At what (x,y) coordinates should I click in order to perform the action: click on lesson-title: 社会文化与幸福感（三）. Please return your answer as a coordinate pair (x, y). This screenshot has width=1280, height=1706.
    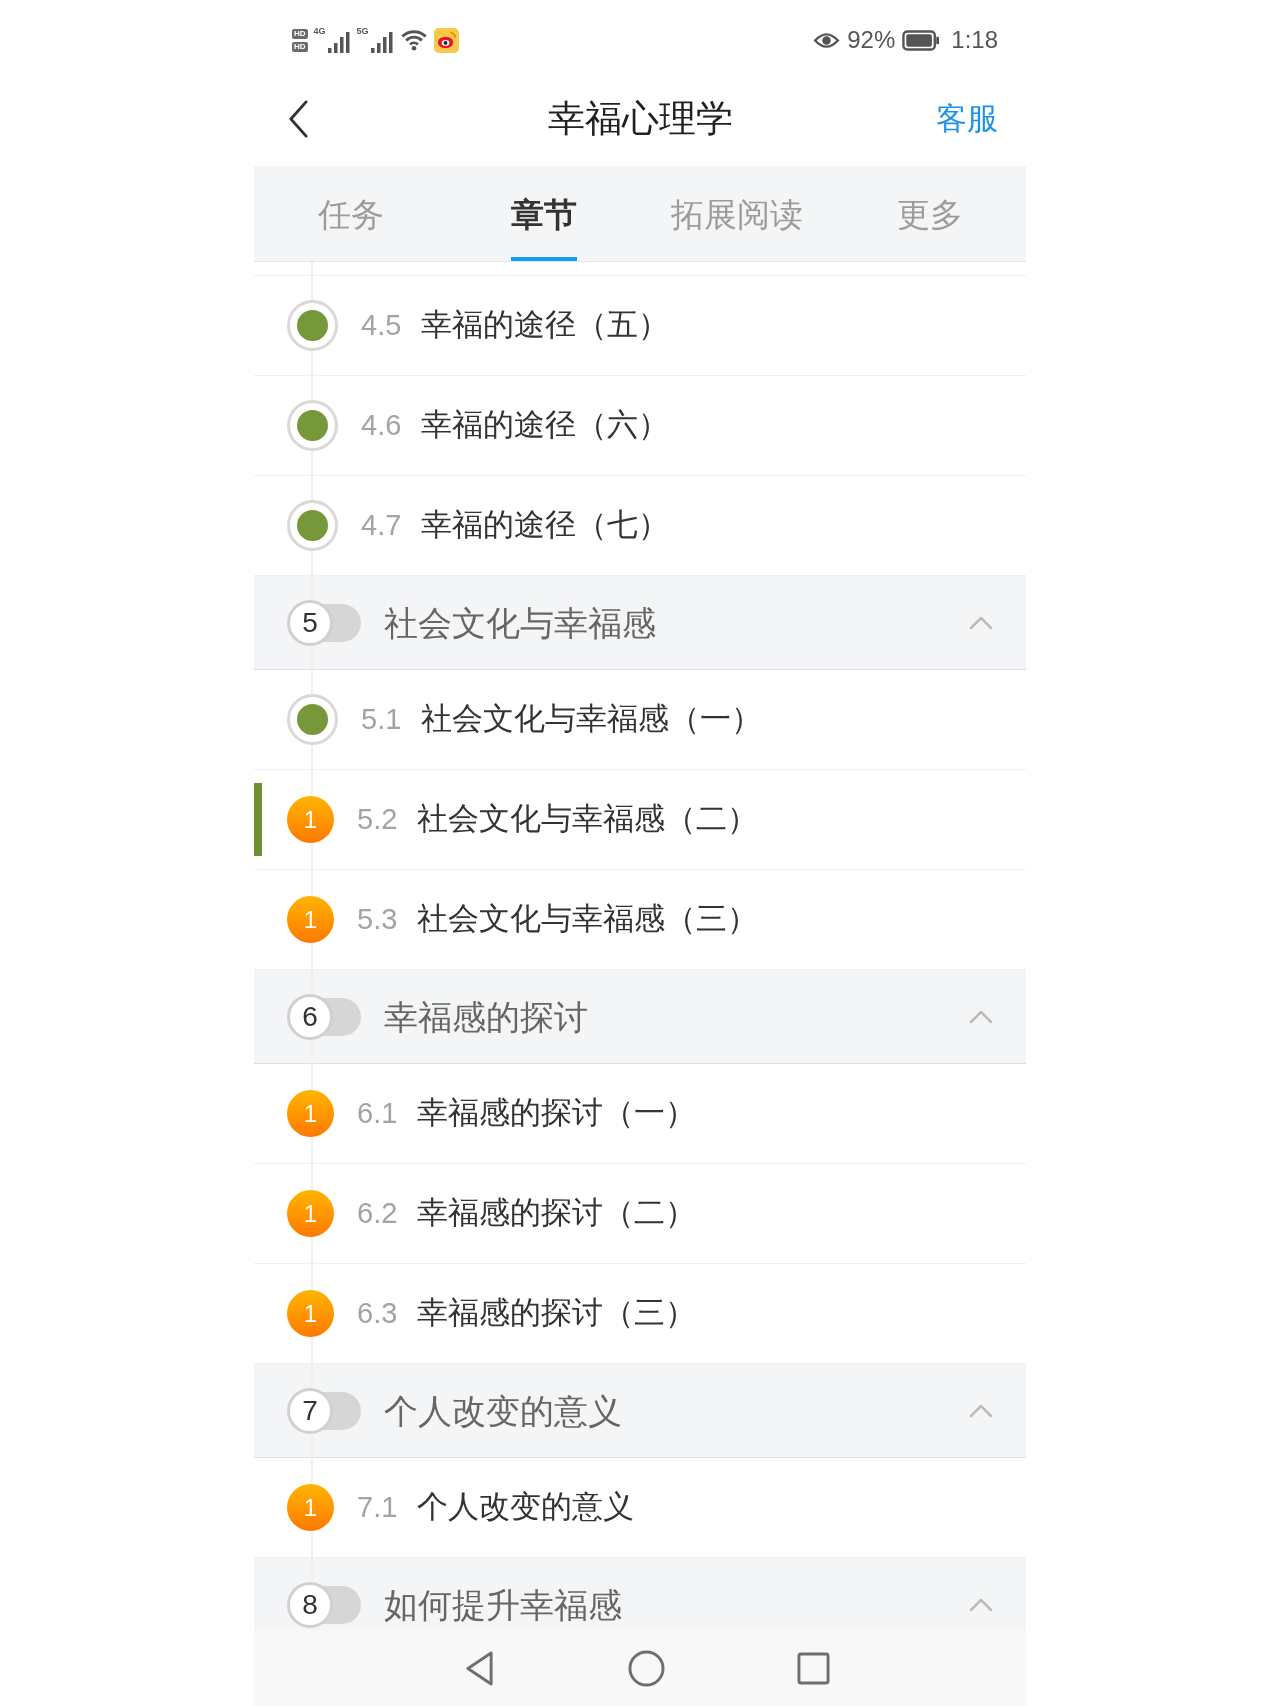
    Looking at the image, I should click on (587, 919).